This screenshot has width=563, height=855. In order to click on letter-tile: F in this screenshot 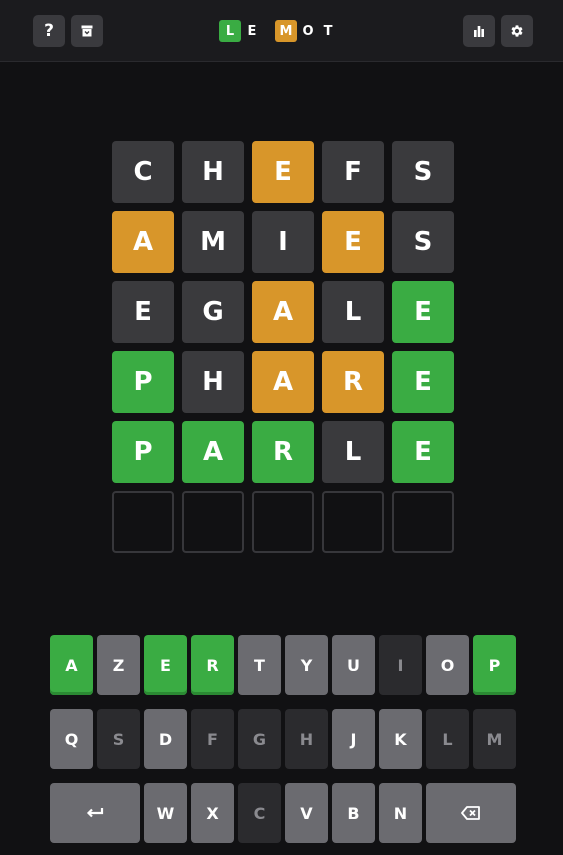, I will do `click(353, 172)`.